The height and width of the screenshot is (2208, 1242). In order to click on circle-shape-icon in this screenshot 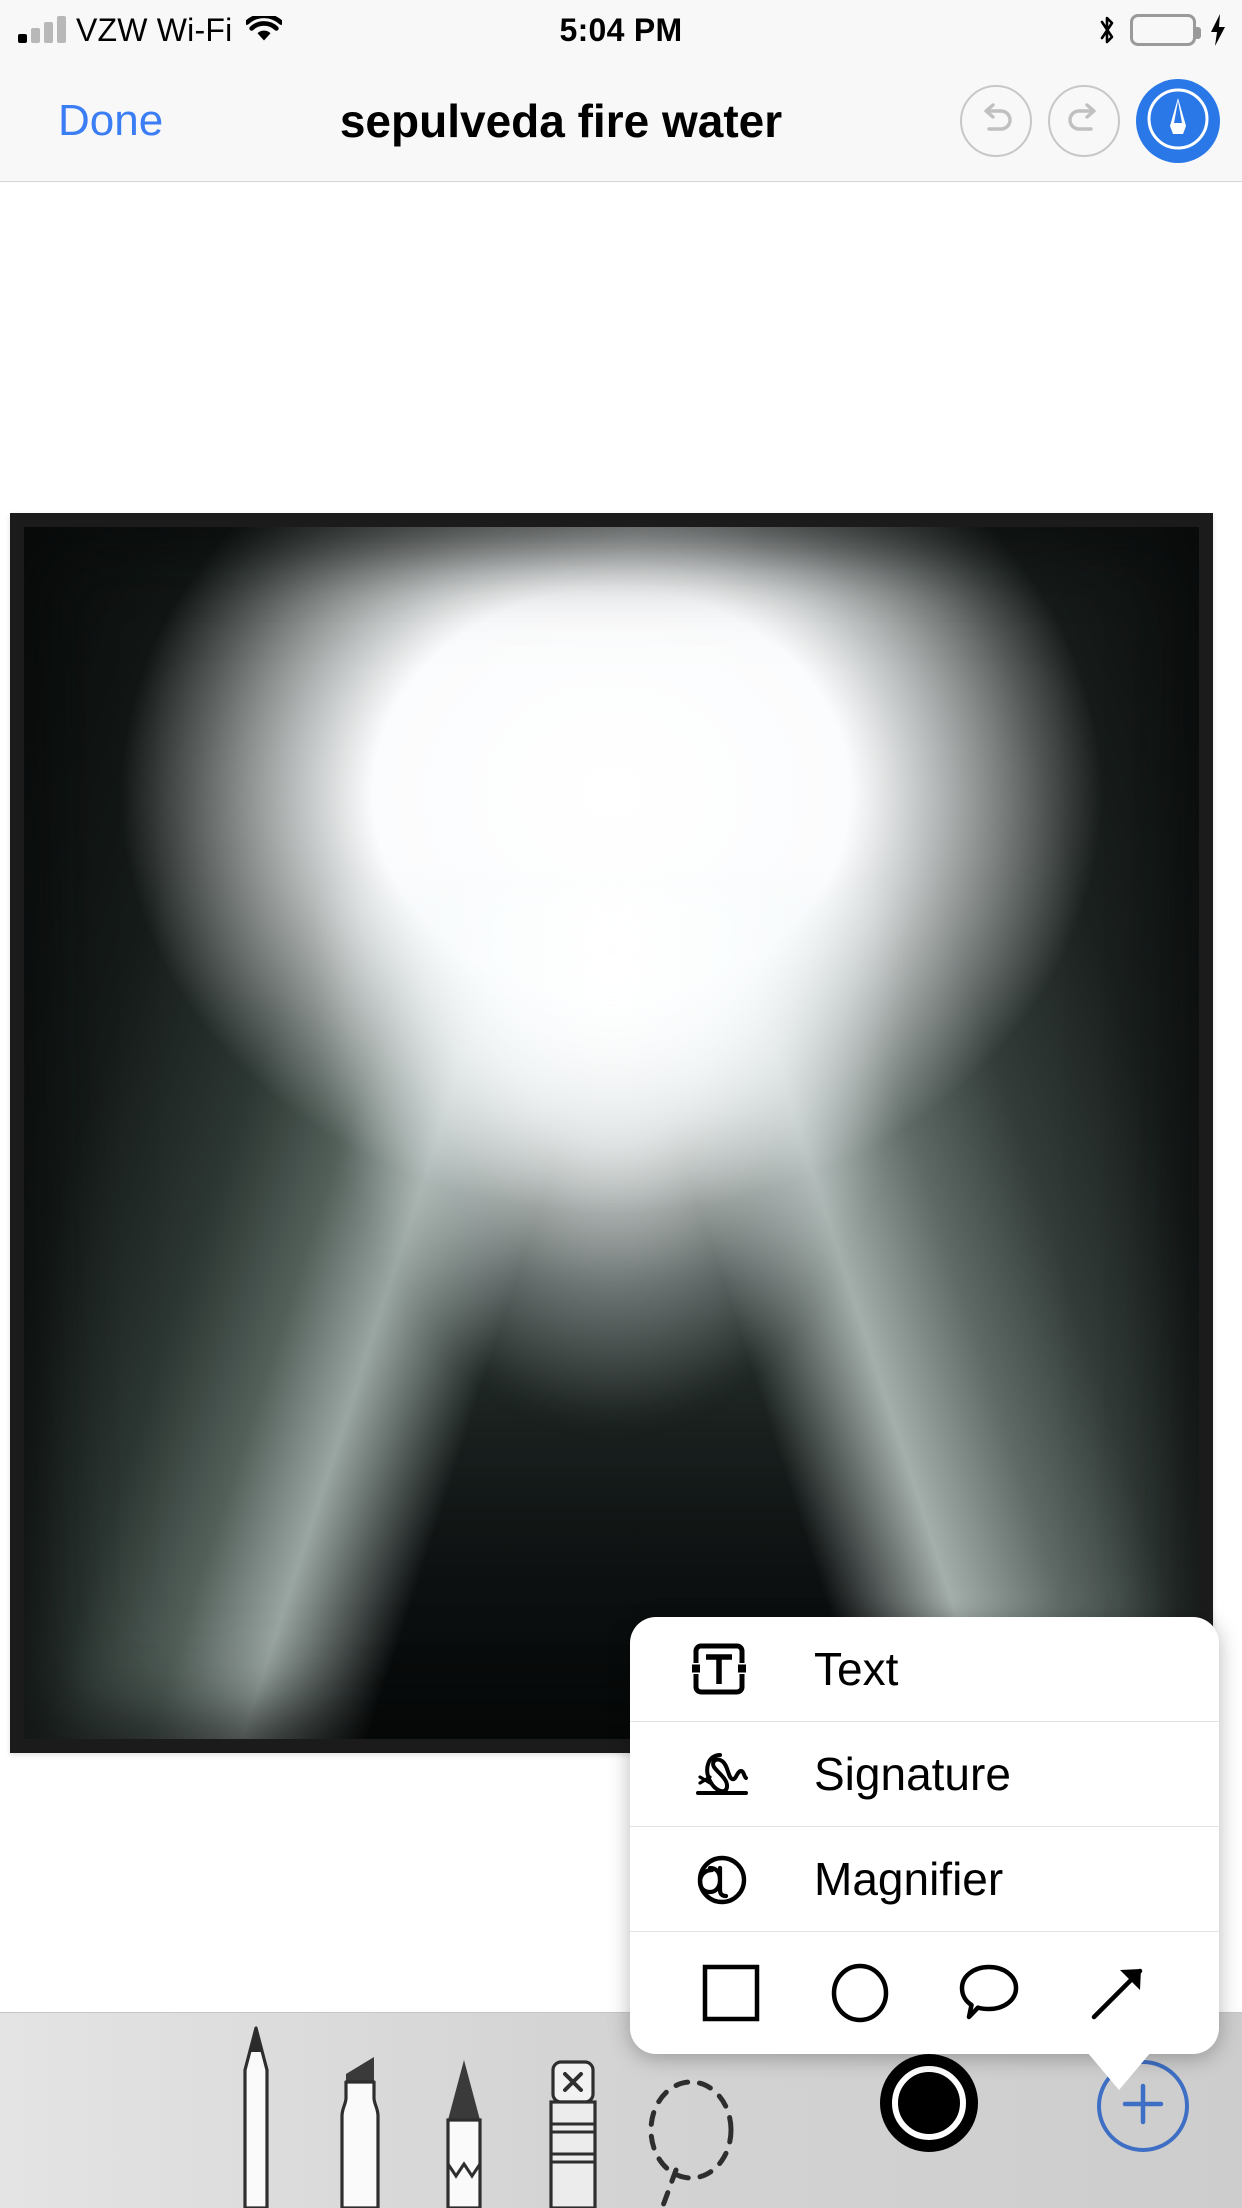, I will do `click(860, 1993)`.